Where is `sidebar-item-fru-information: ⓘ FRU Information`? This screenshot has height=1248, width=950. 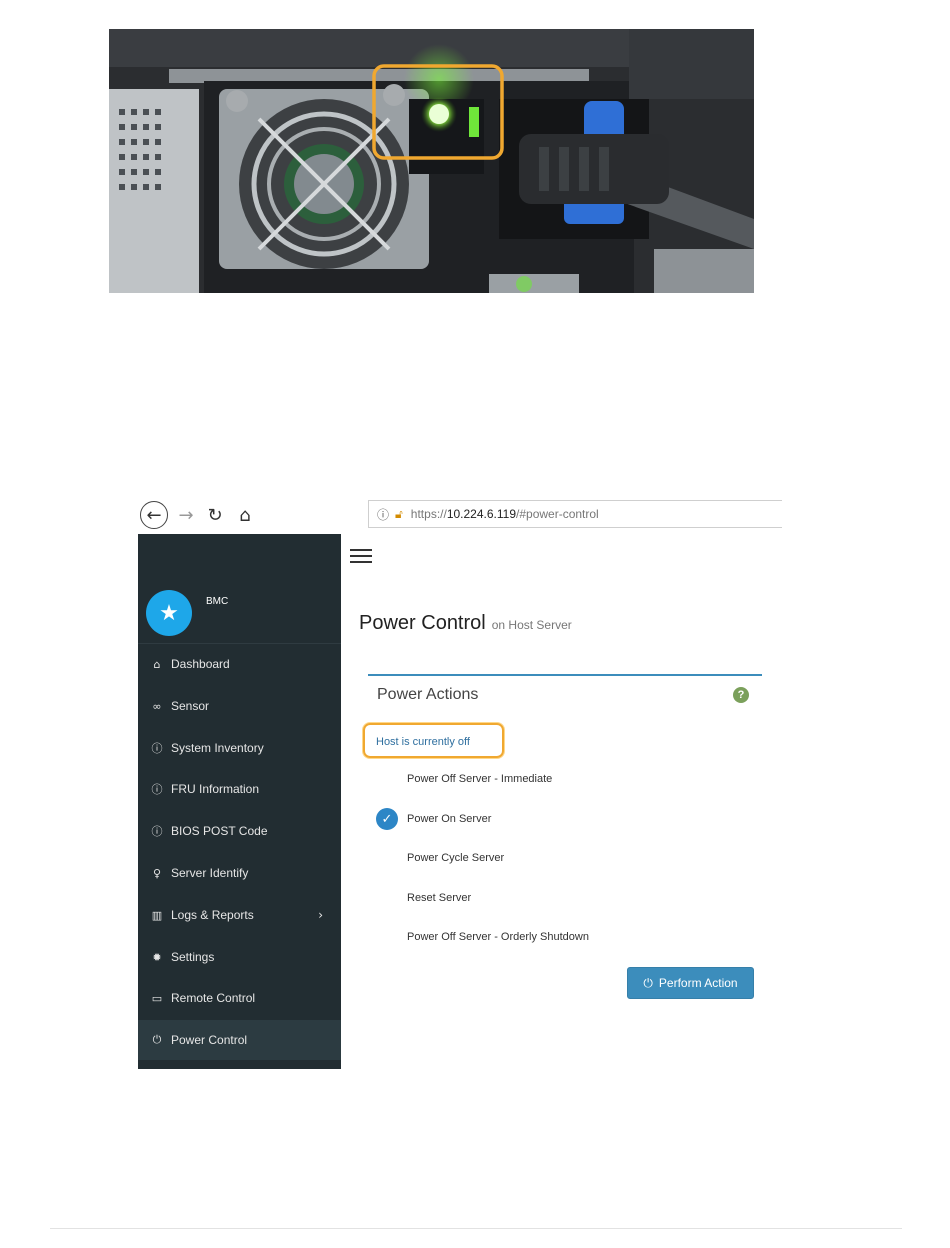
sidebar-item-fru-information: ⓘ FRU Information is located at coordinates (239, 789).